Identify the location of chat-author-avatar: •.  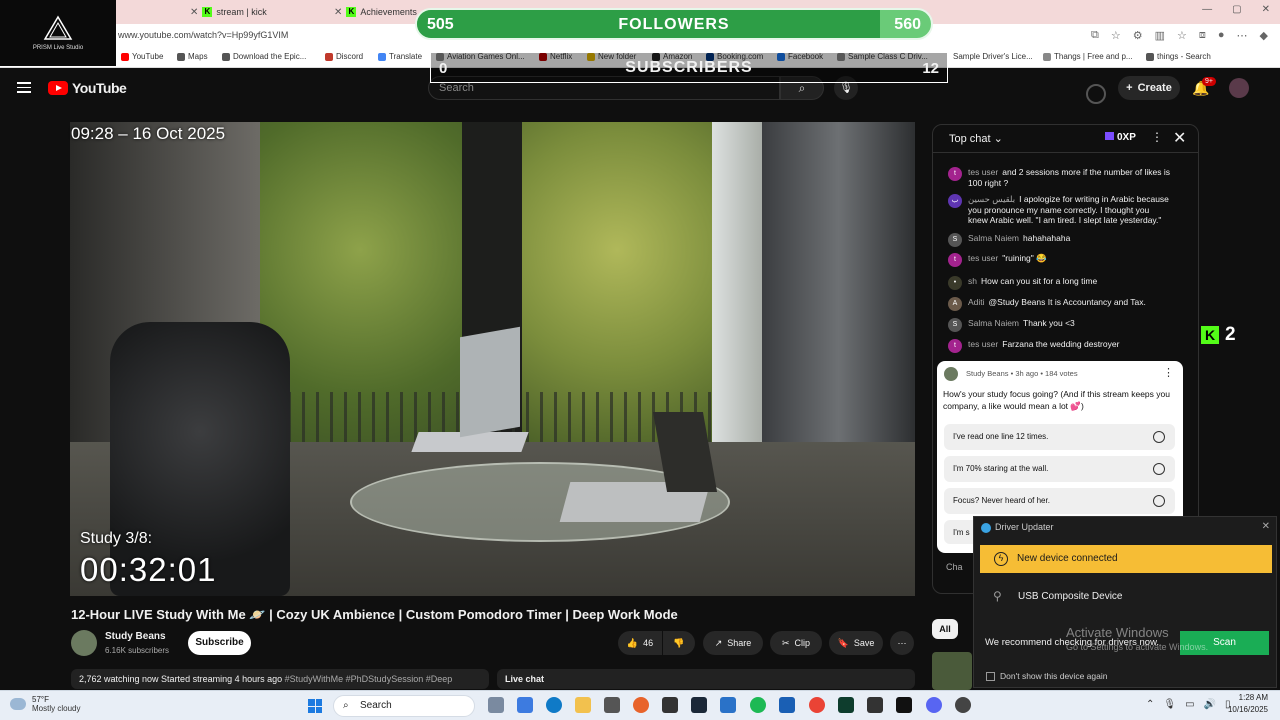
(955, 283).